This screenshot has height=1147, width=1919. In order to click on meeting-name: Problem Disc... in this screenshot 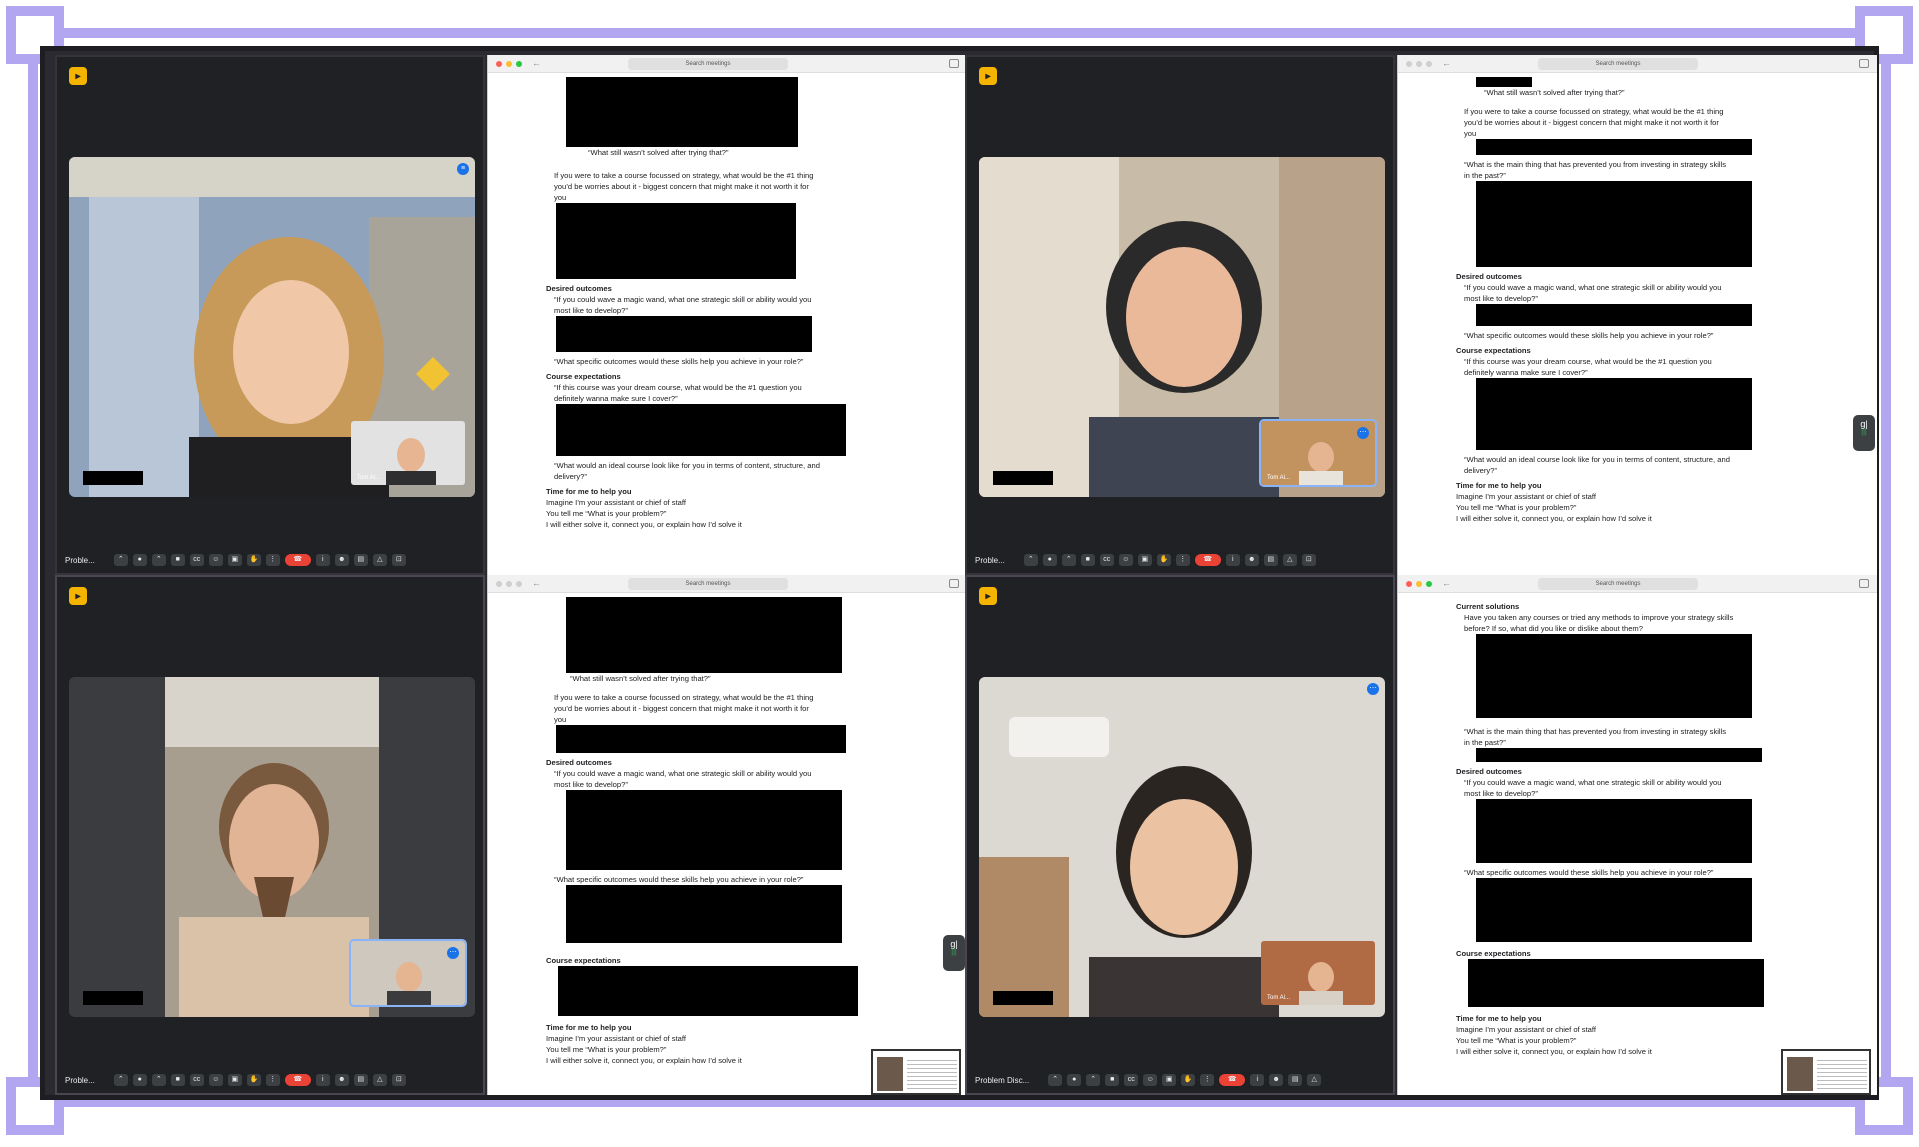, I will do `click(1002, 1080)`.